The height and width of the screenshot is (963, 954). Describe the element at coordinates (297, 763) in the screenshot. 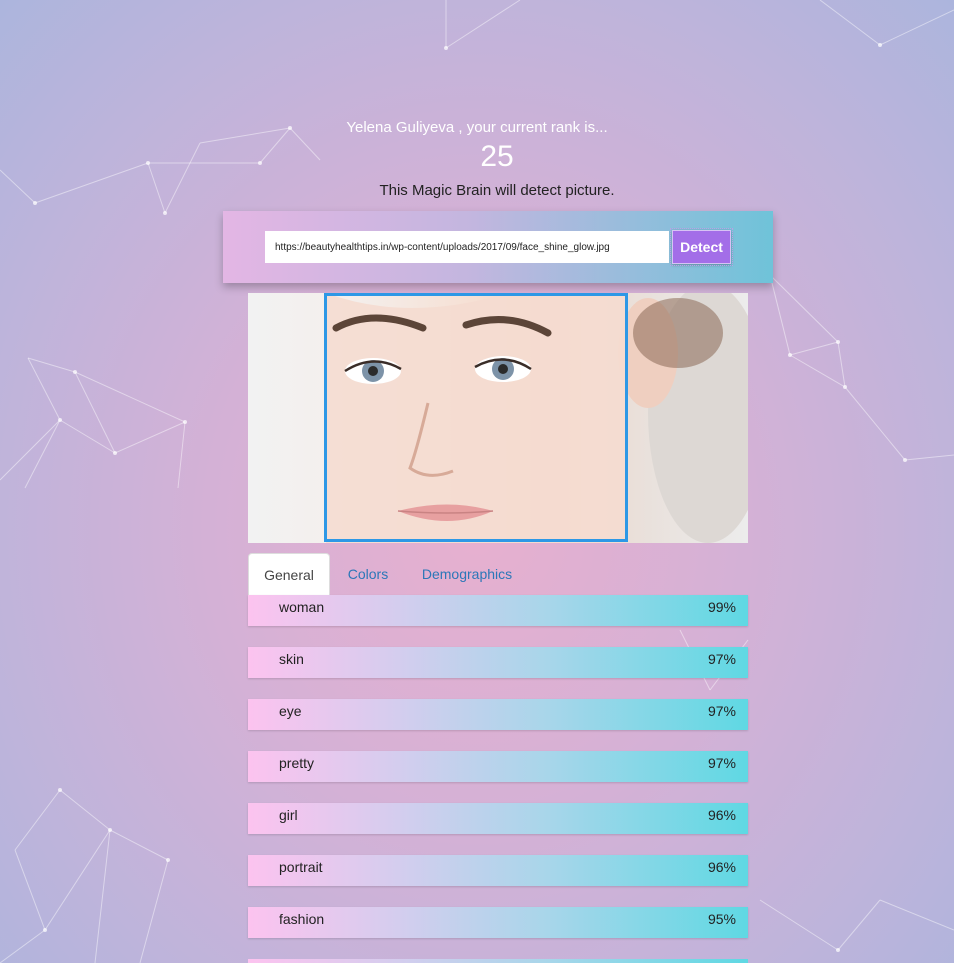

I see `result-concept: pretty` at that location.